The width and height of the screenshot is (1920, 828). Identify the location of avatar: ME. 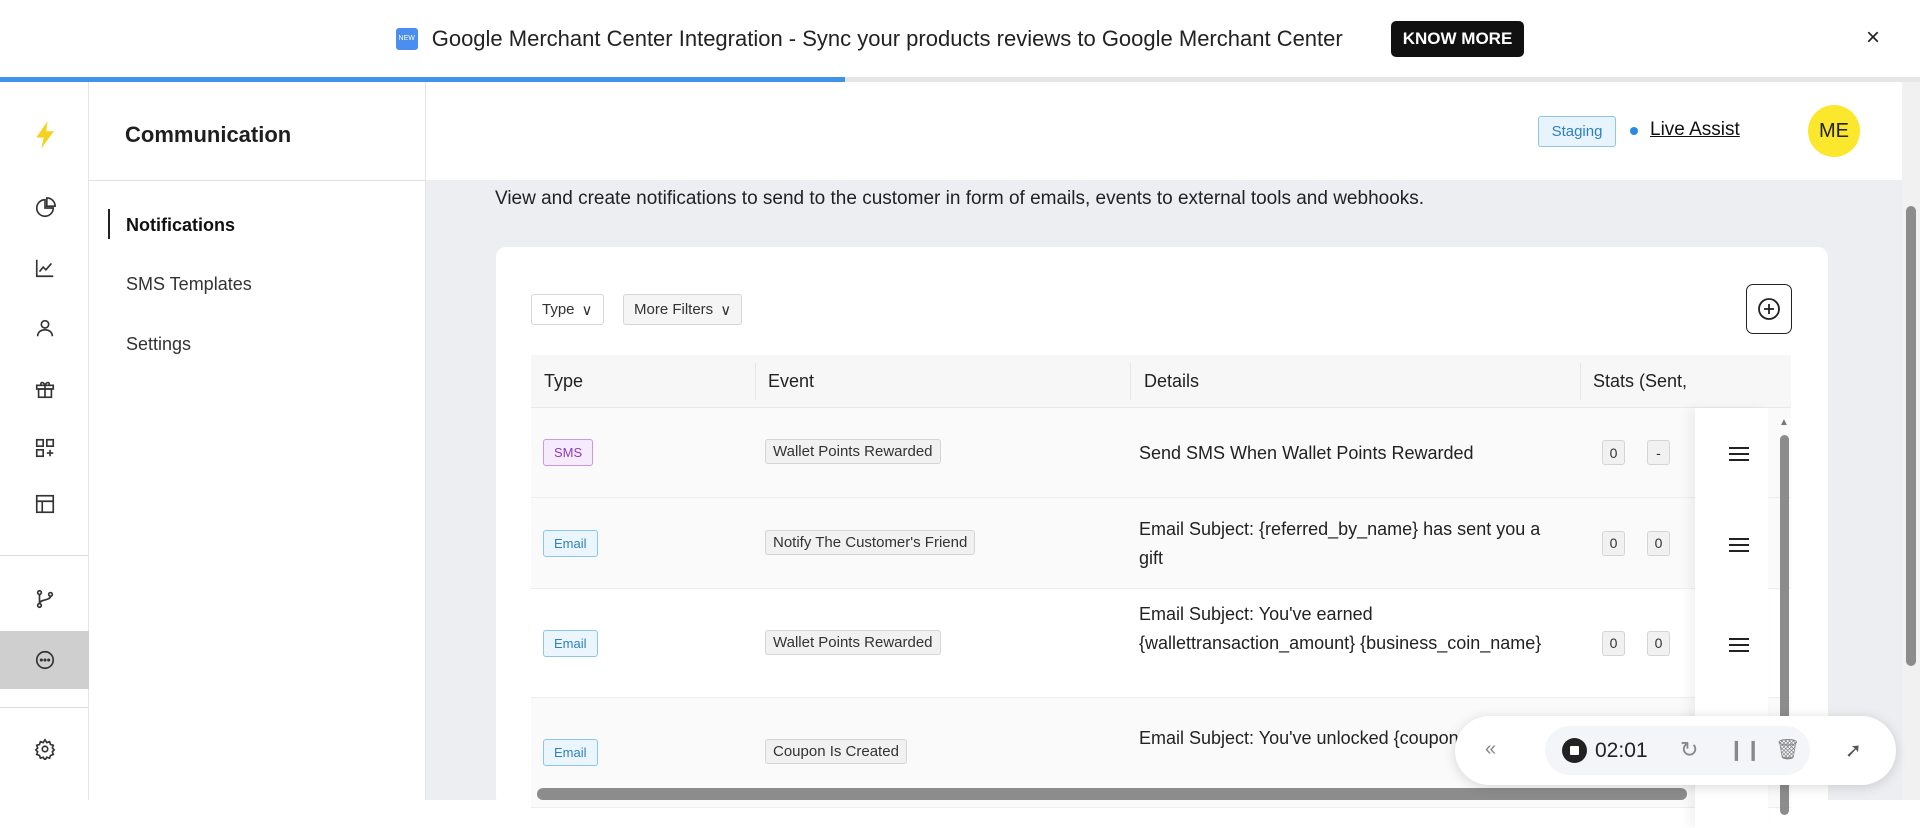
(1834, 131).